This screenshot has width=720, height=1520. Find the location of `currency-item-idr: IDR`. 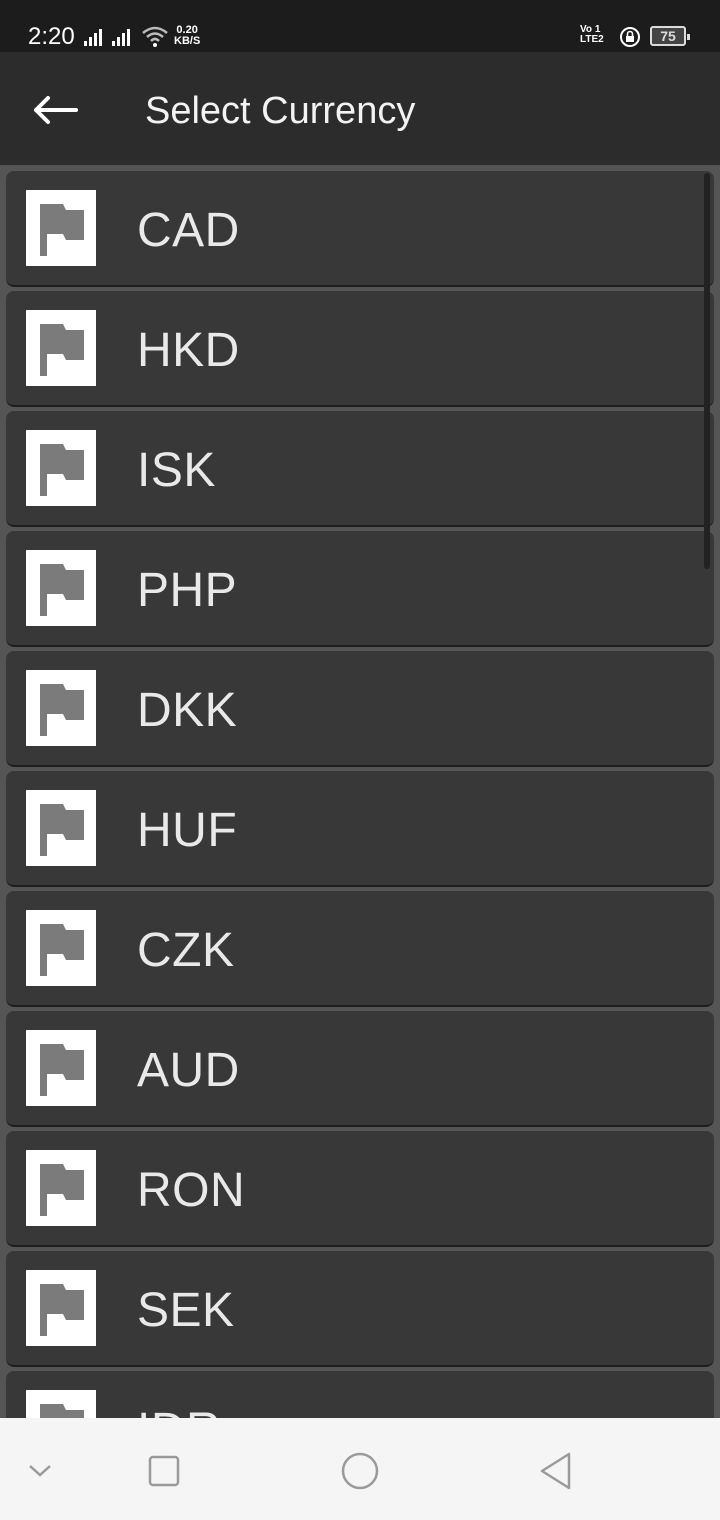

currency-item-idr: IDR is located at coordinates (360, 1394).